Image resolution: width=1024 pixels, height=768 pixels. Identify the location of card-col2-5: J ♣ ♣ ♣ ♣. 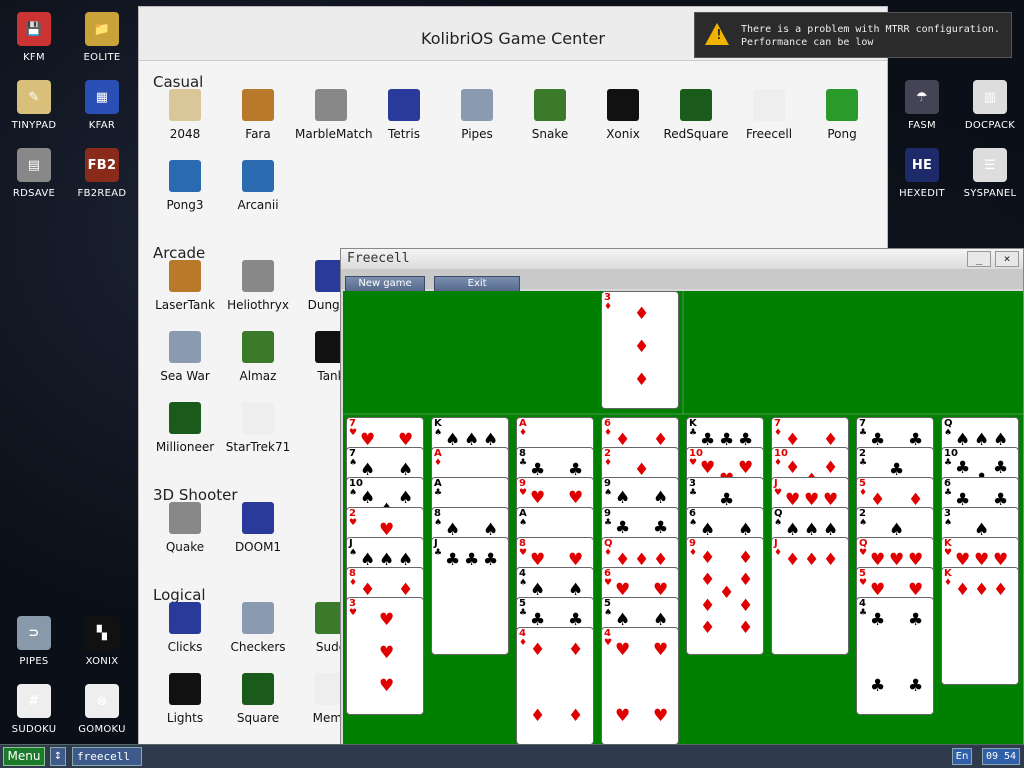
(470, 596).